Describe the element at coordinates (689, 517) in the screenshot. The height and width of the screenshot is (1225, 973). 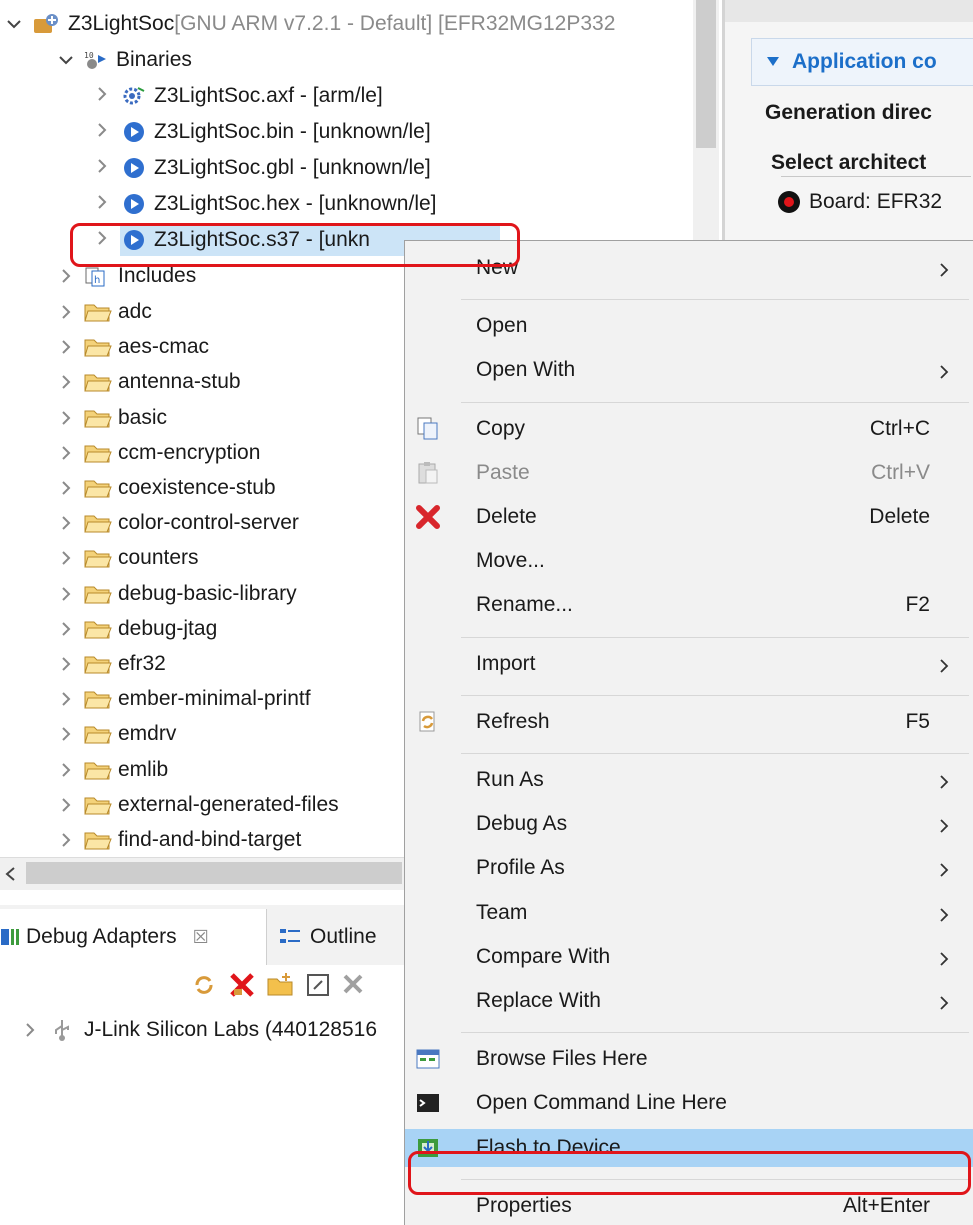
I see `menu-item-delete: Delete Delete` at that location.